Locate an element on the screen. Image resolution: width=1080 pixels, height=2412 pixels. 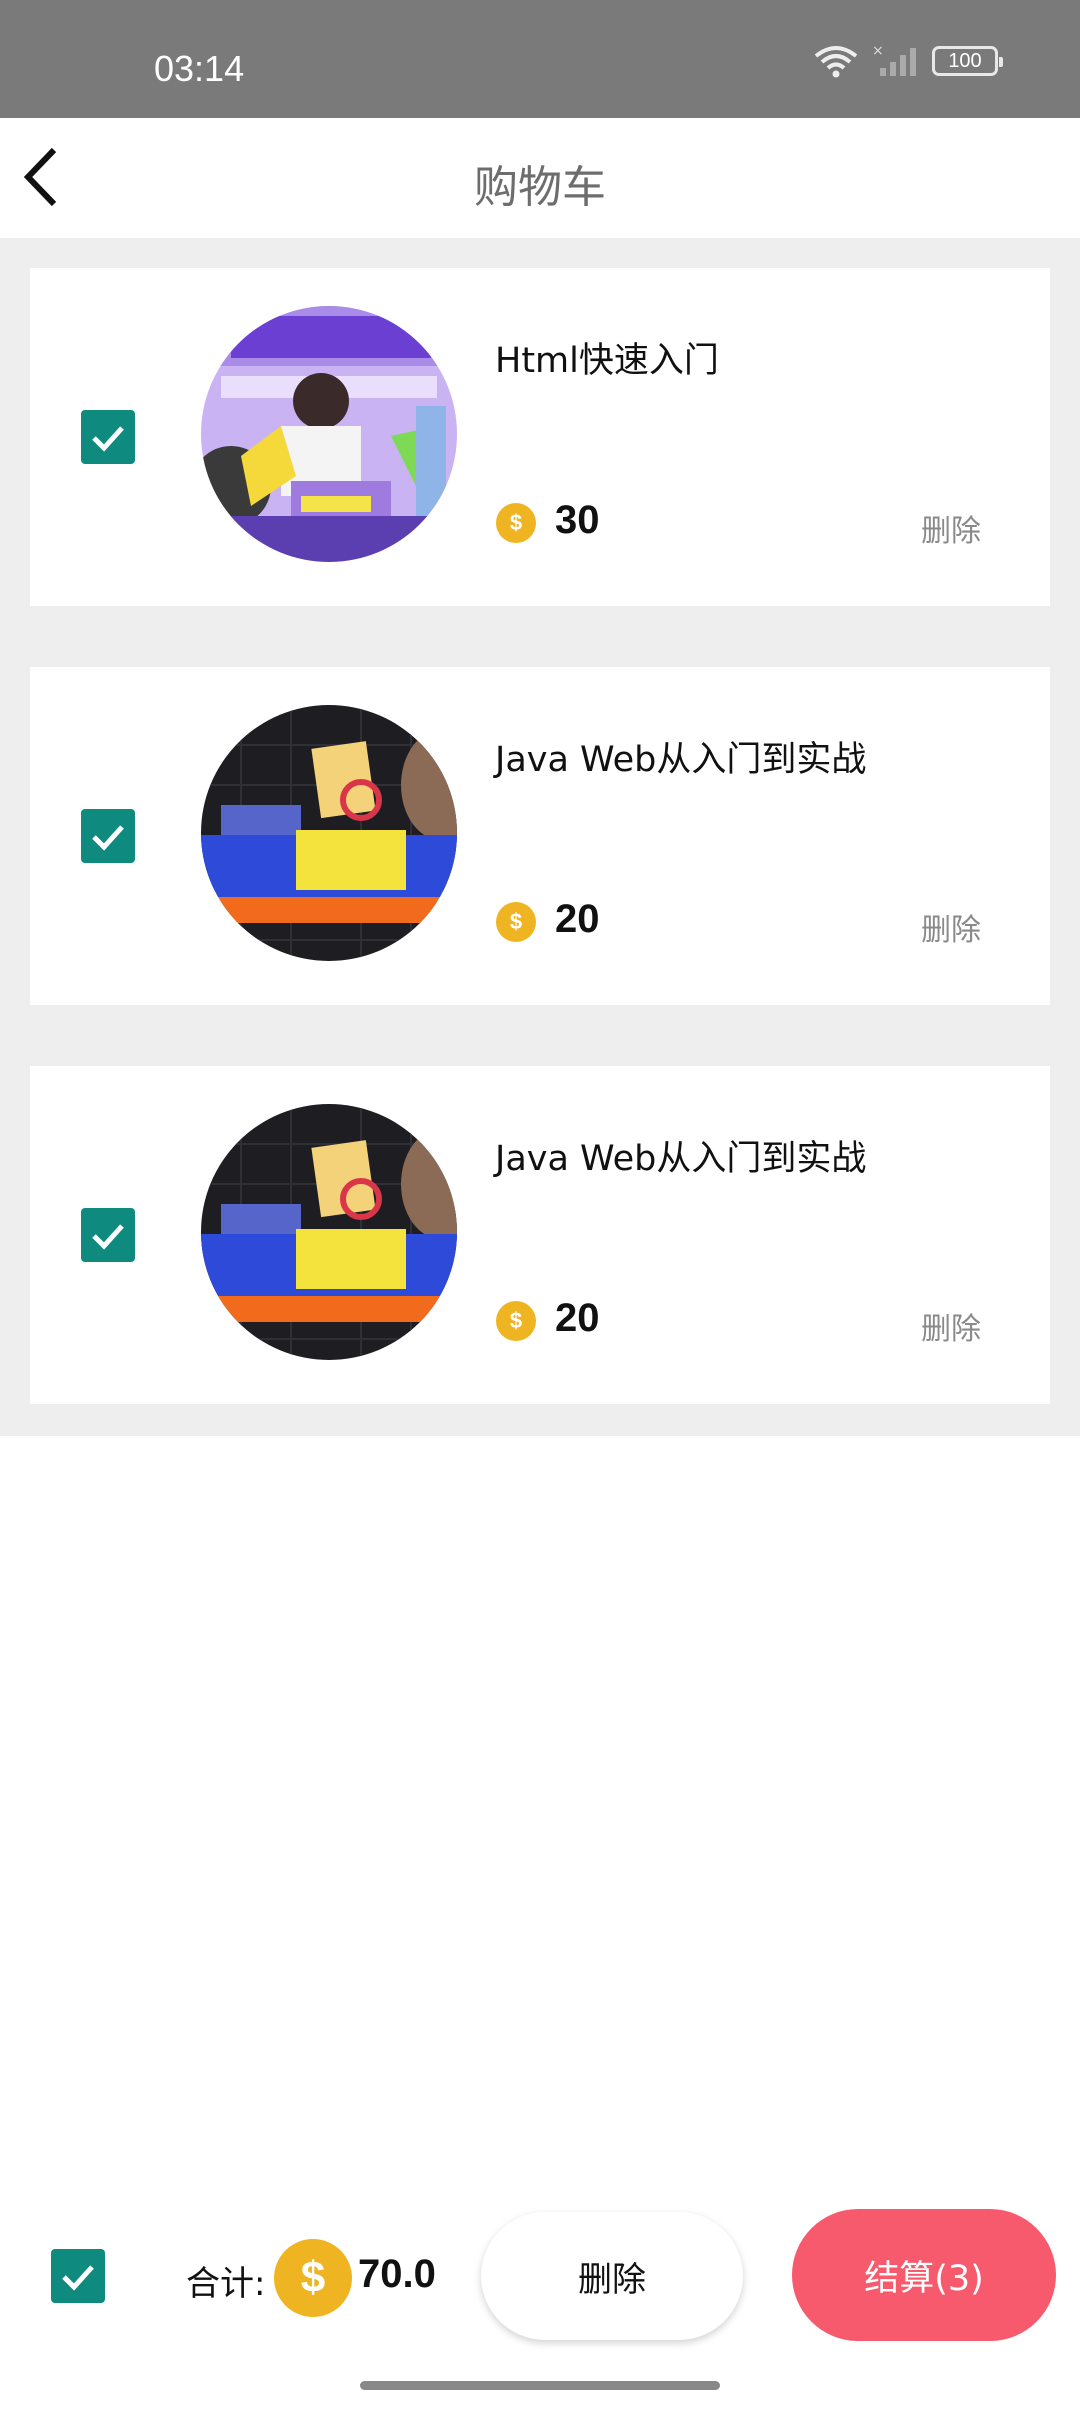
status-icons: × 100 is located at coordinates (908, 61).